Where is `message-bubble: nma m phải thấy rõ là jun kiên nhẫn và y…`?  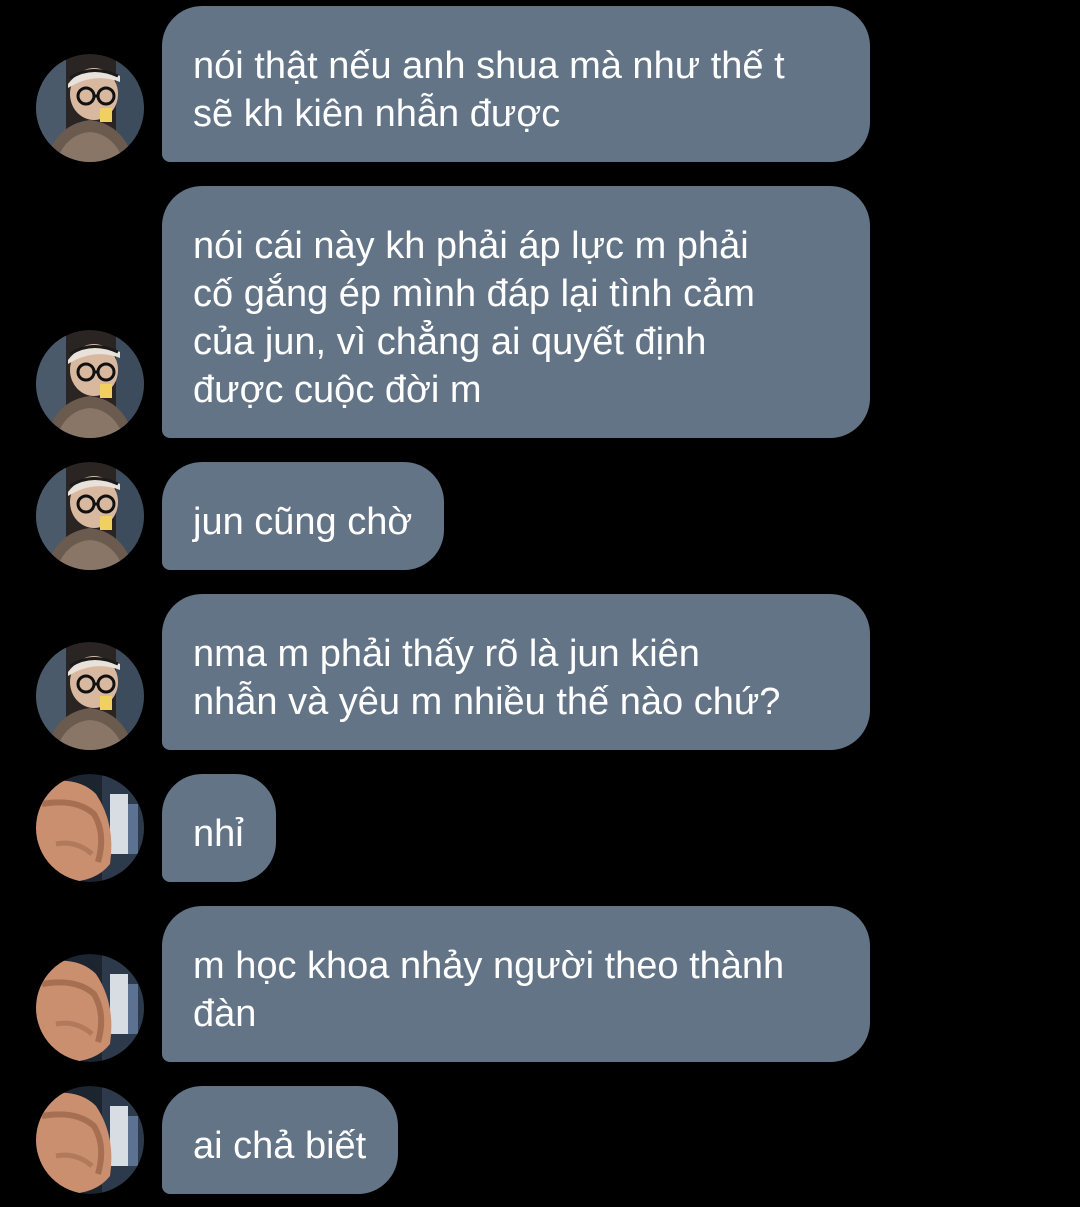
message-bubble: nma m phải thấy rõ là jun kiên nhẫn và y… is located at coordinates (516, 672).